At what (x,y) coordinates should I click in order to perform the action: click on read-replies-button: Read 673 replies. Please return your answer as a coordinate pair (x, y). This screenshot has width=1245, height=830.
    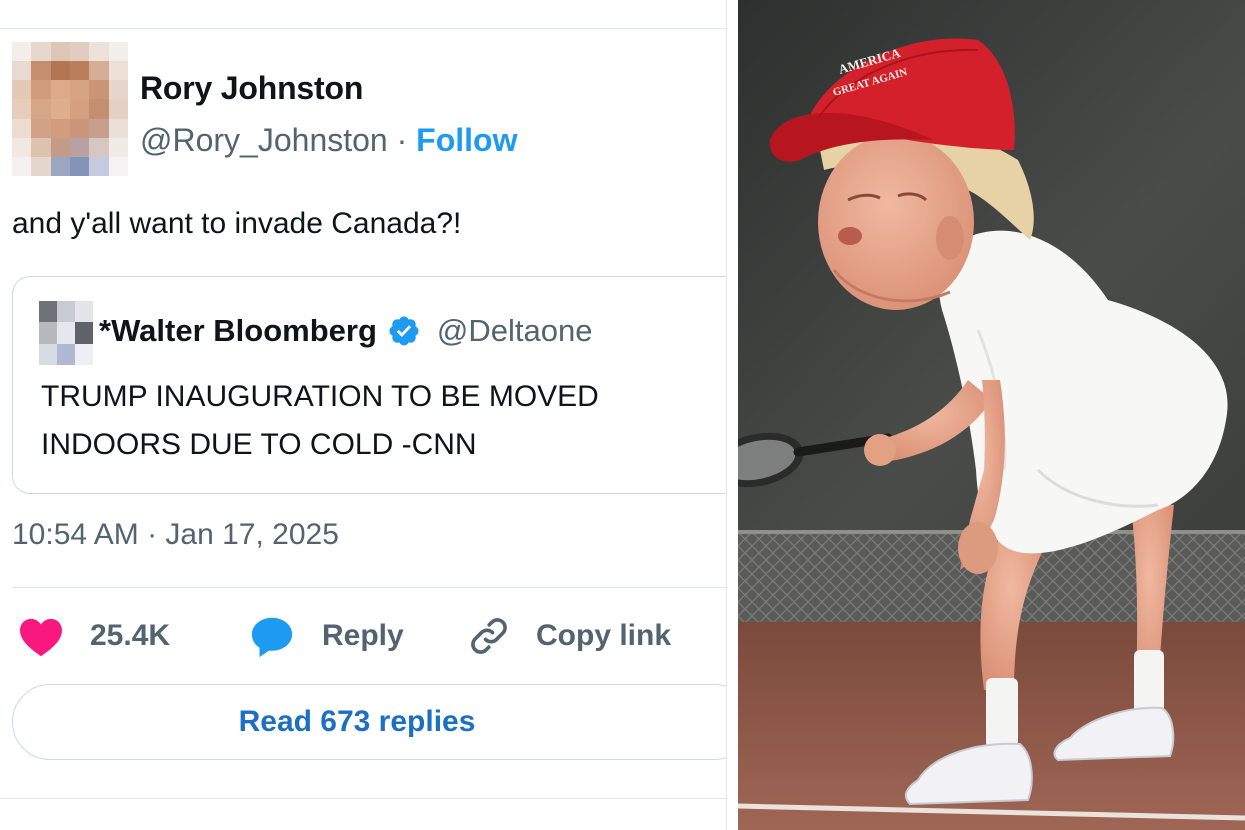
    Looking at the image, I should click on (369, 722).